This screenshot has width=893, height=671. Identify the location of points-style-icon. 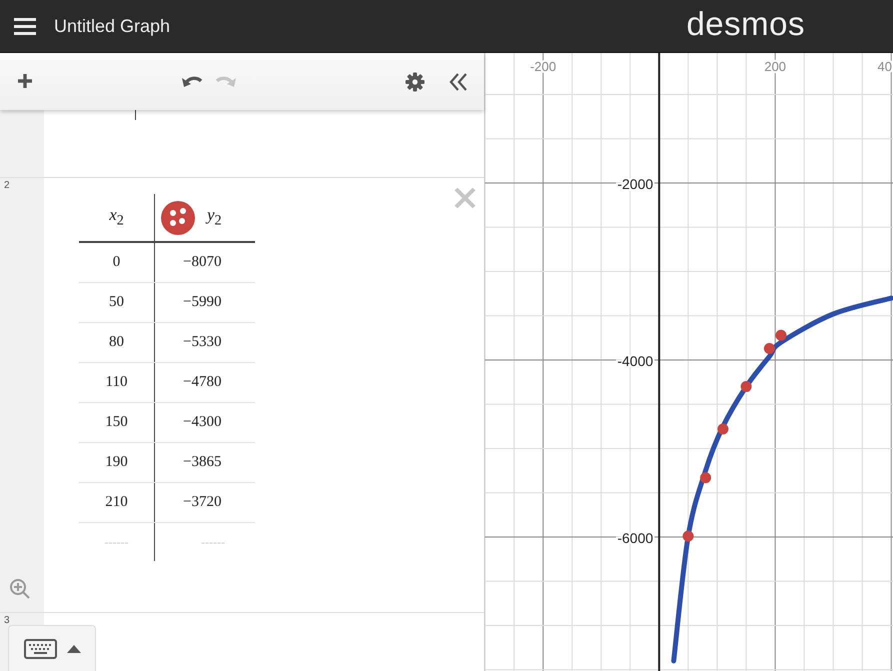
(178, 217).